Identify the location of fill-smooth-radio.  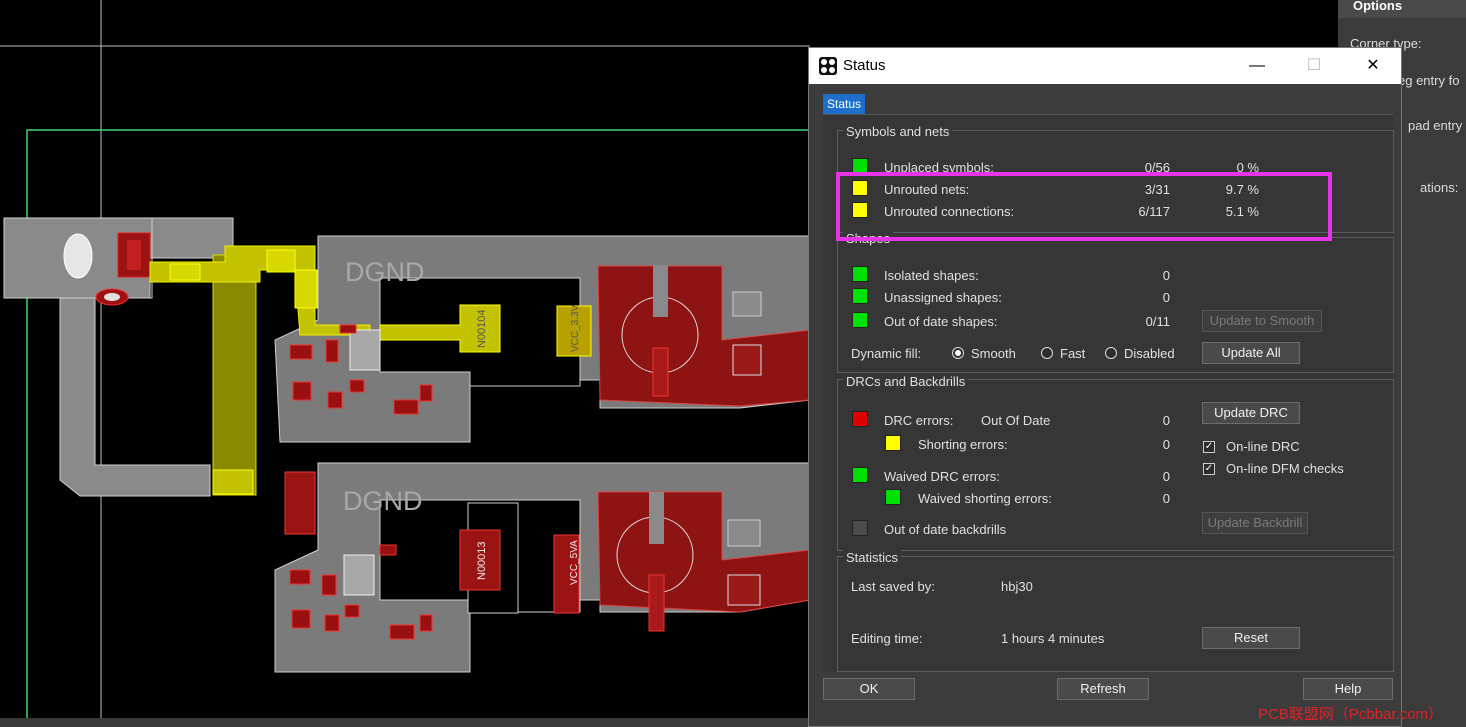
(958, 353).